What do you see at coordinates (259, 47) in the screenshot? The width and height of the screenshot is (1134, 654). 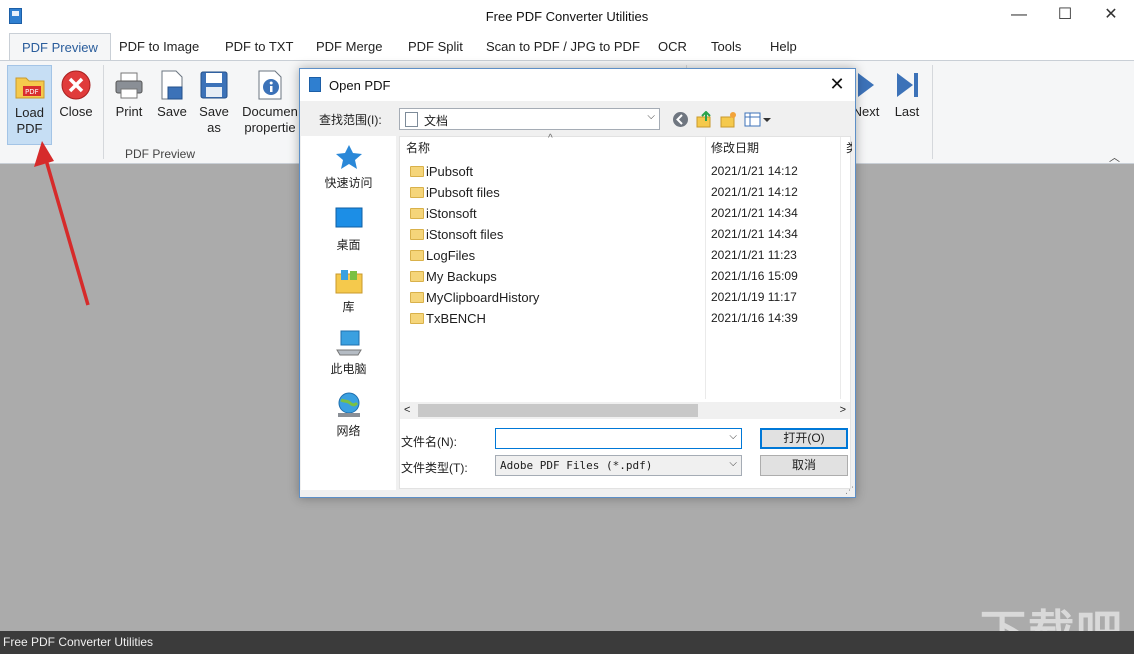 I see `tab-pdf-to-txt: PDF to TXT` at bounding box center [259, 47].